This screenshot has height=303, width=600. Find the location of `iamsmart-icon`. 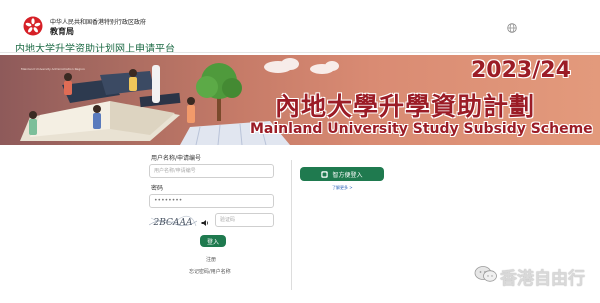

iamsmart-icon is located at coordinates (325, 174).